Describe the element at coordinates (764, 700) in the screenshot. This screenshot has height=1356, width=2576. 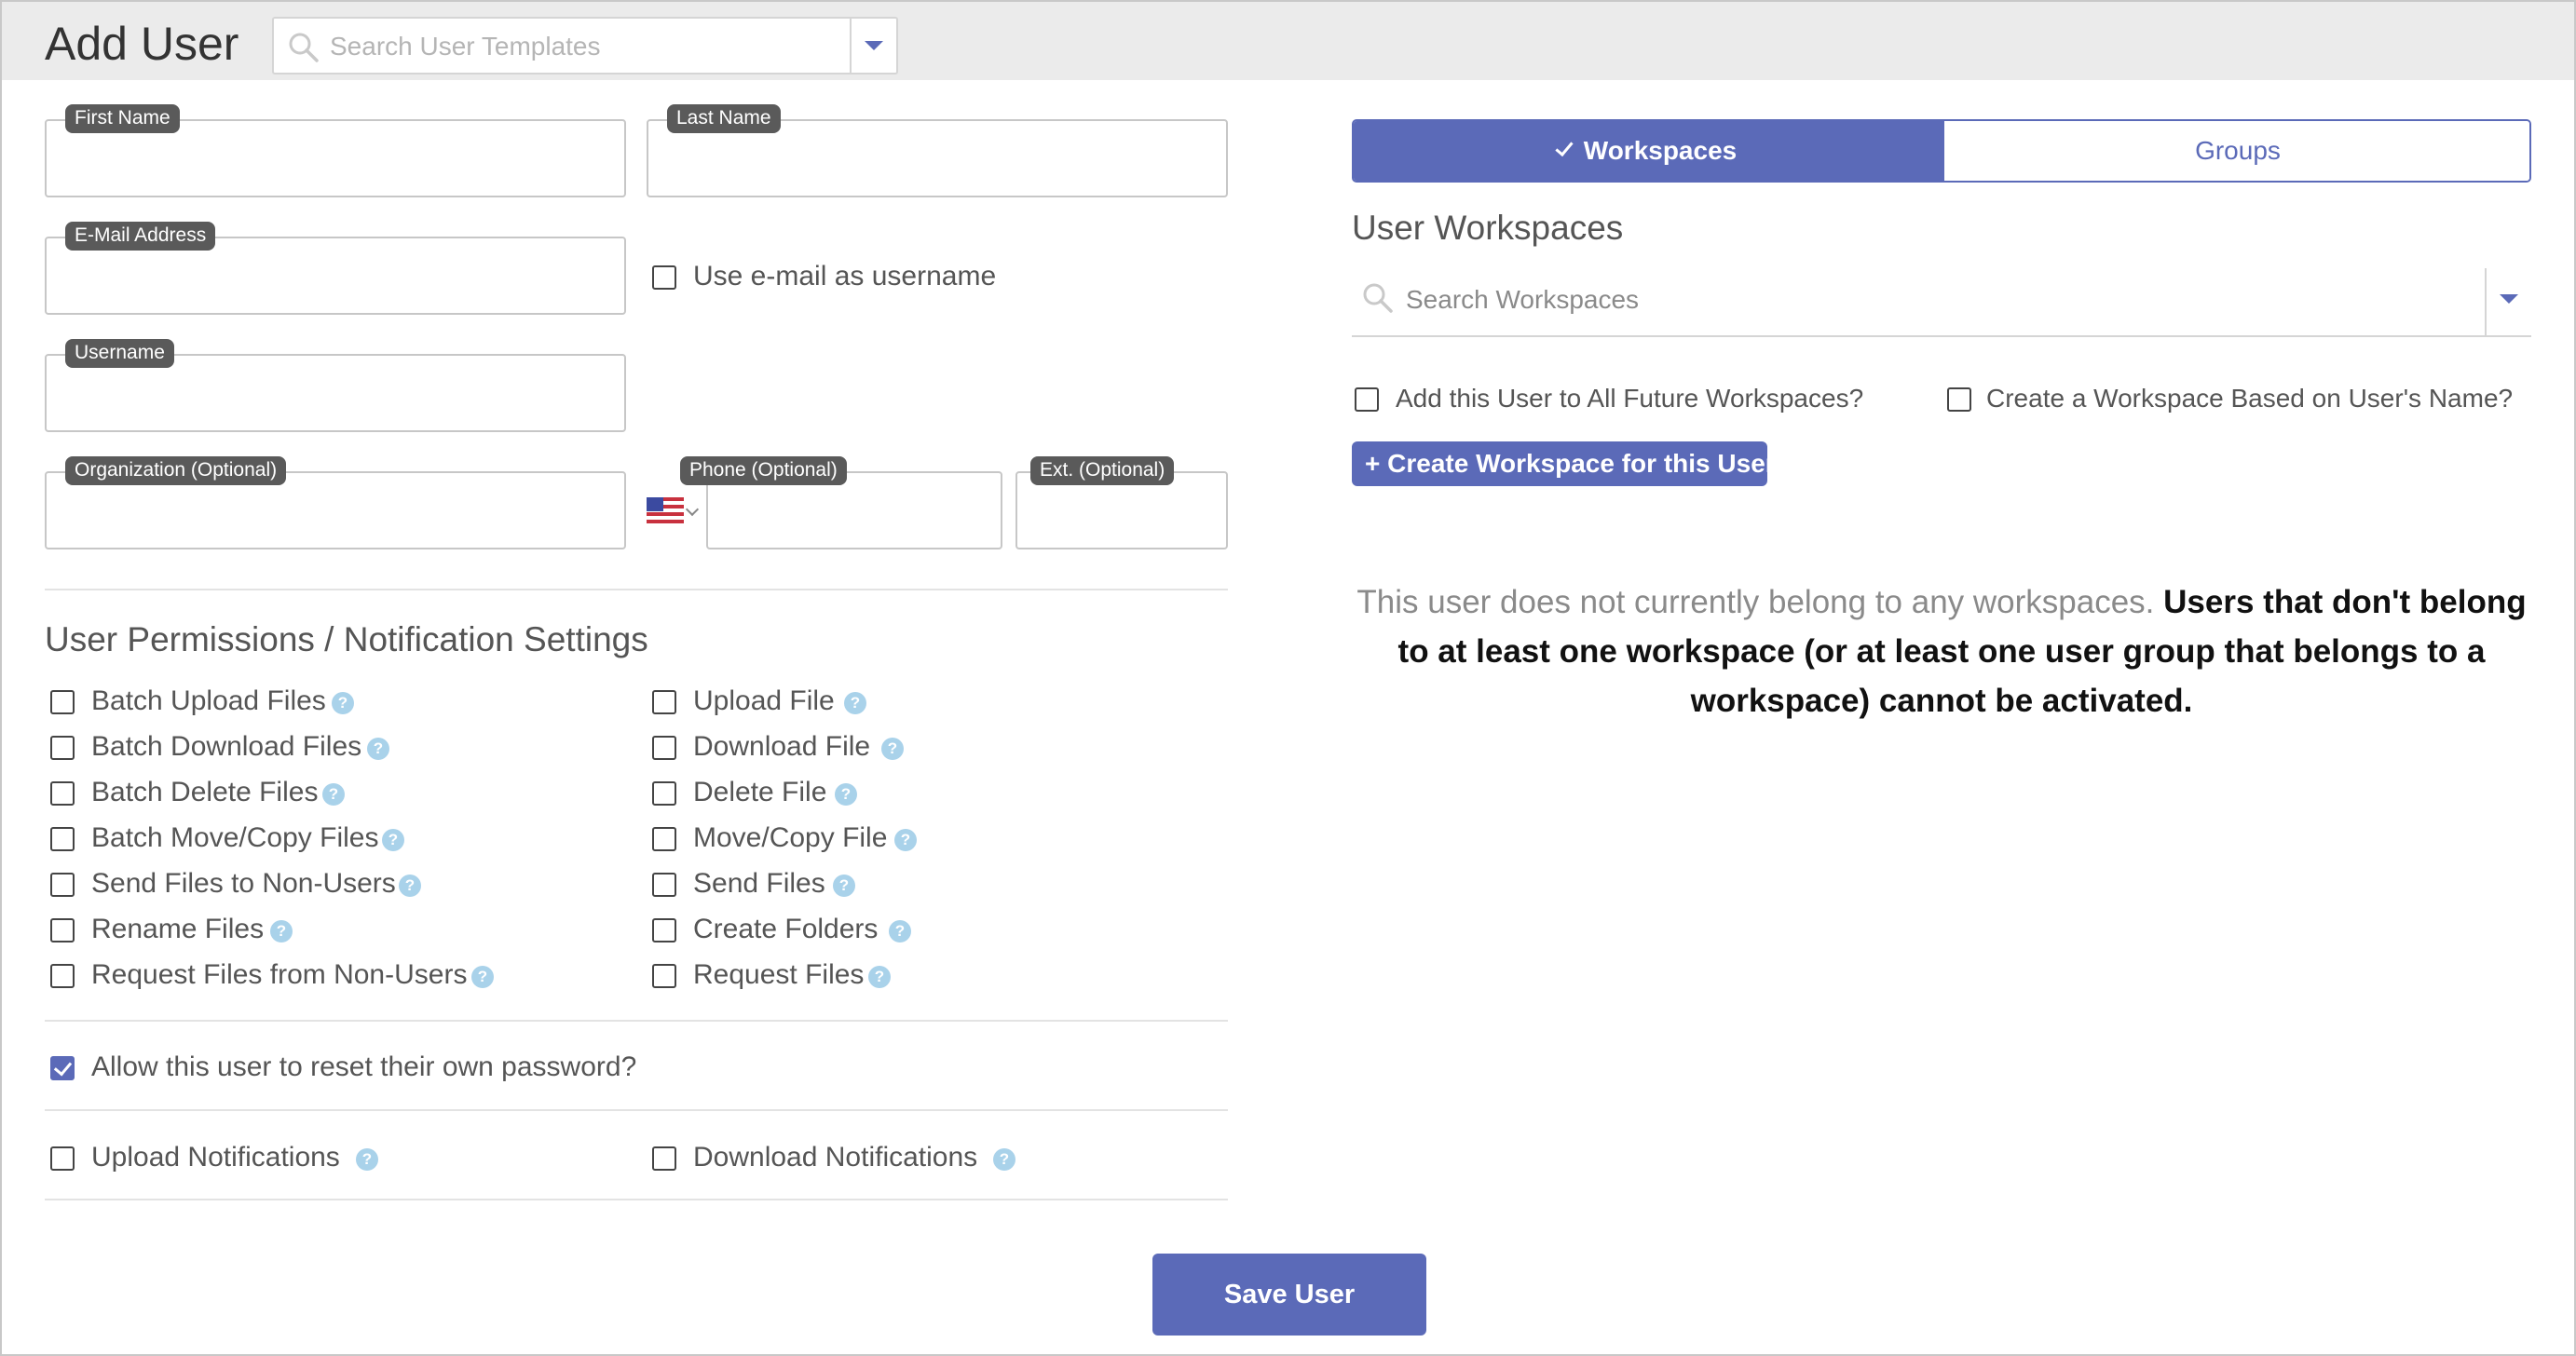
I see `upload-file-label: Upload File` at that location.